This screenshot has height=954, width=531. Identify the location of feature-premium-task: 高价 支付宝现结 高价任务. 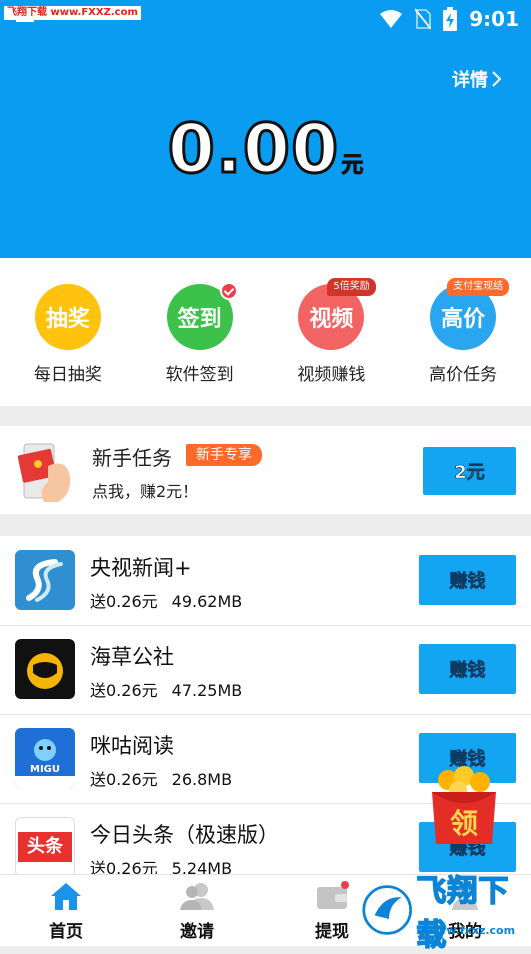
(463, 332).